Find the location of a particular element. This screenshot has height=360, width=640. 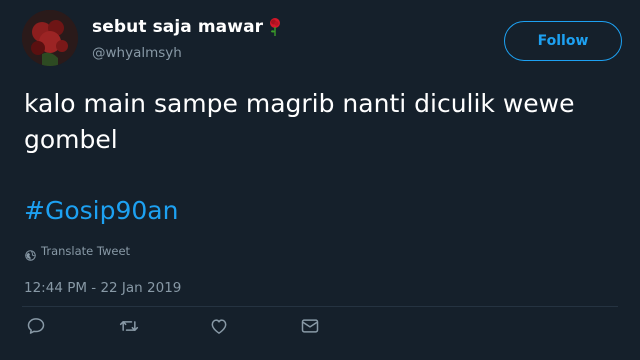

translate-tweet-link: Translate Tweet is located at coordinates (78, 252).